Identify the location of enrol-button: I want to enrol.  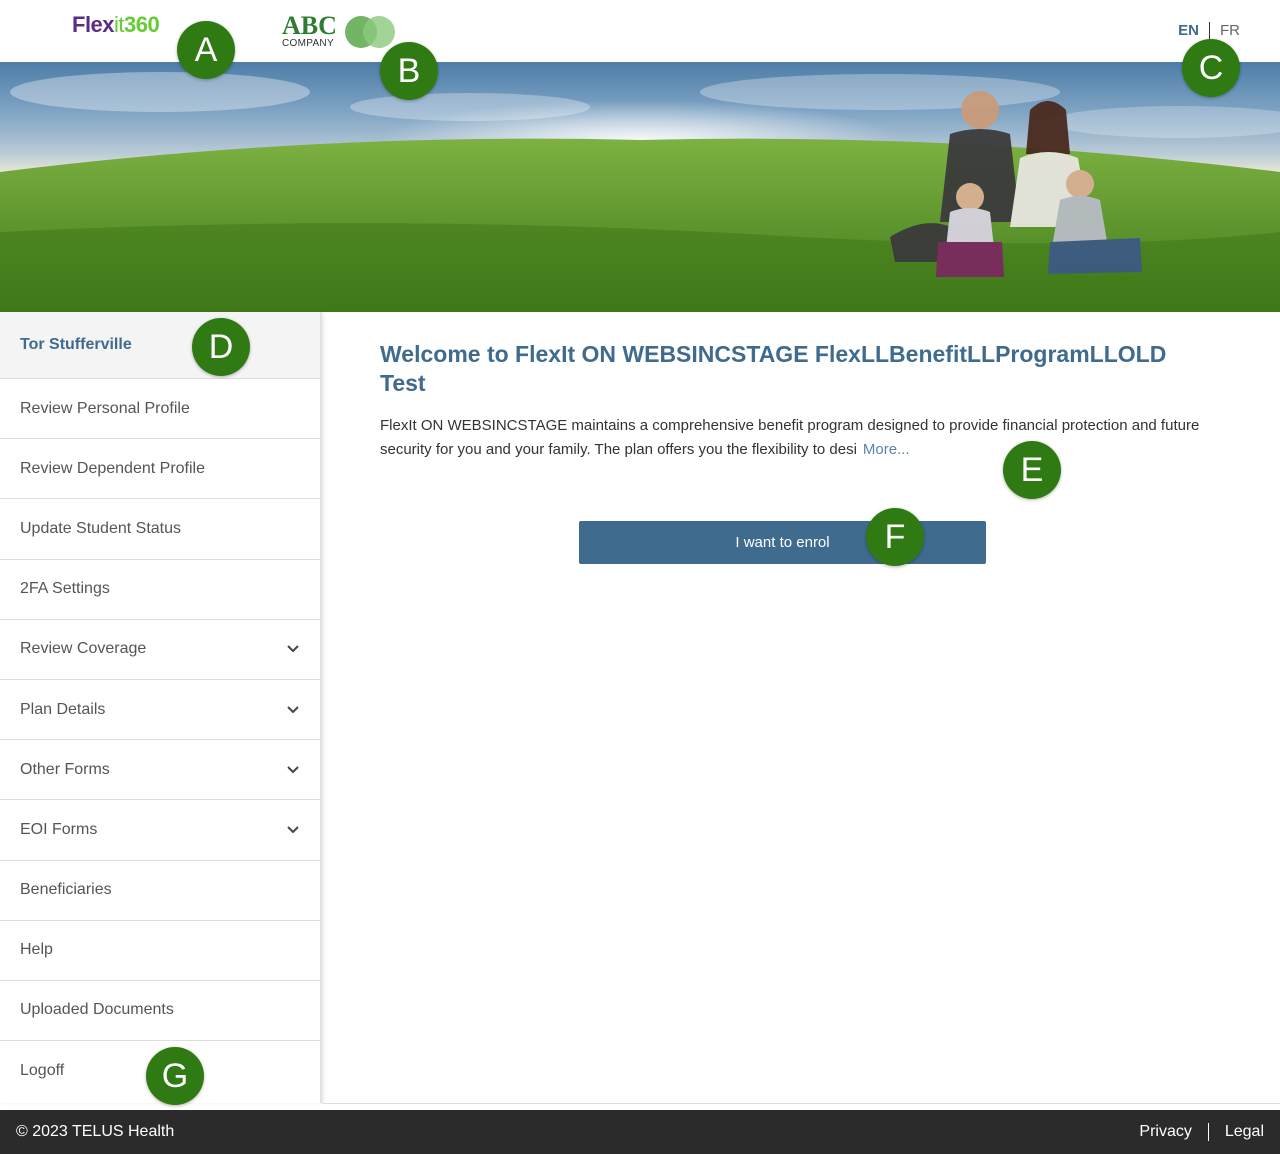
(782, 542).